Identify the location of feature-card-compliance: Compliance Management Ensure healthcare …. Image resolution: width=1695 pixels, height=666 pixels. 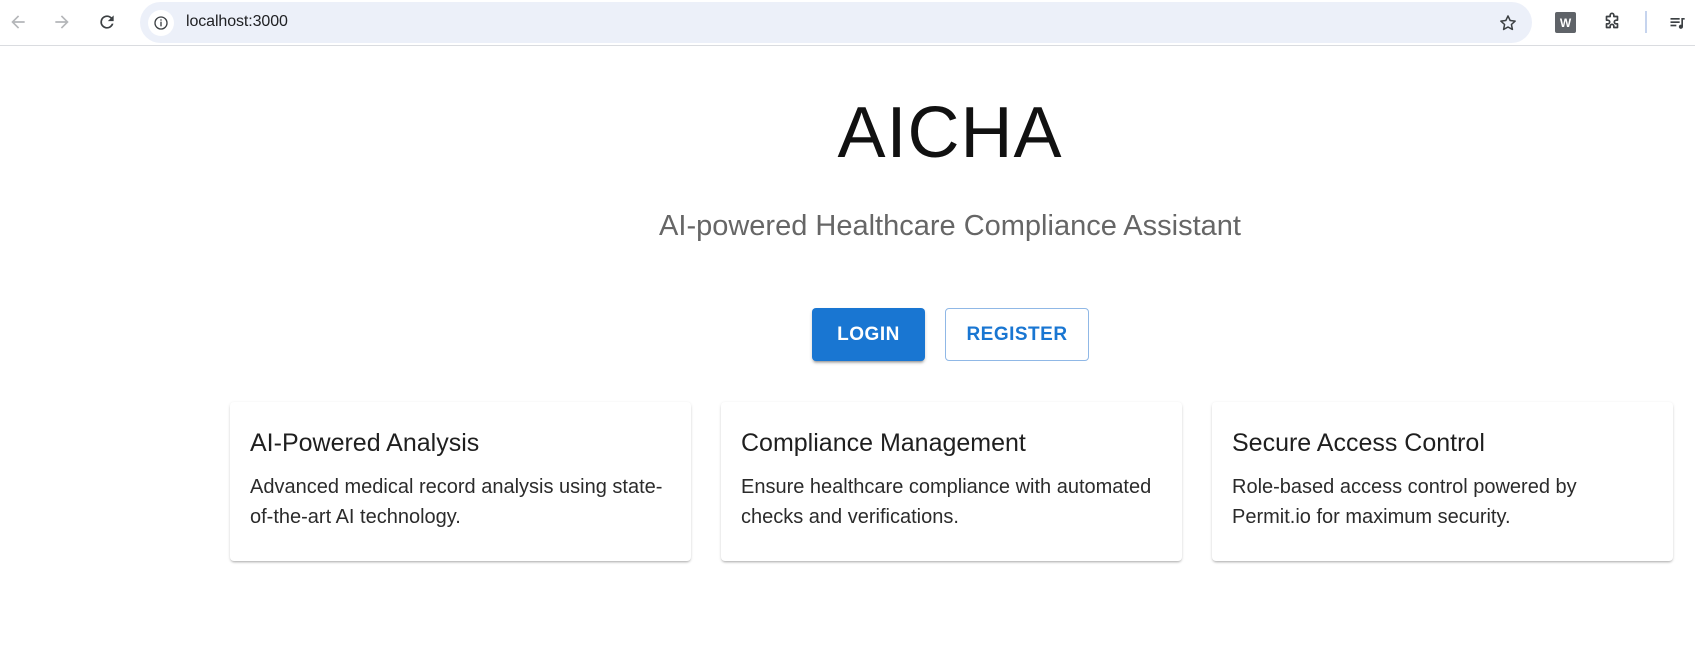
(951, 481).